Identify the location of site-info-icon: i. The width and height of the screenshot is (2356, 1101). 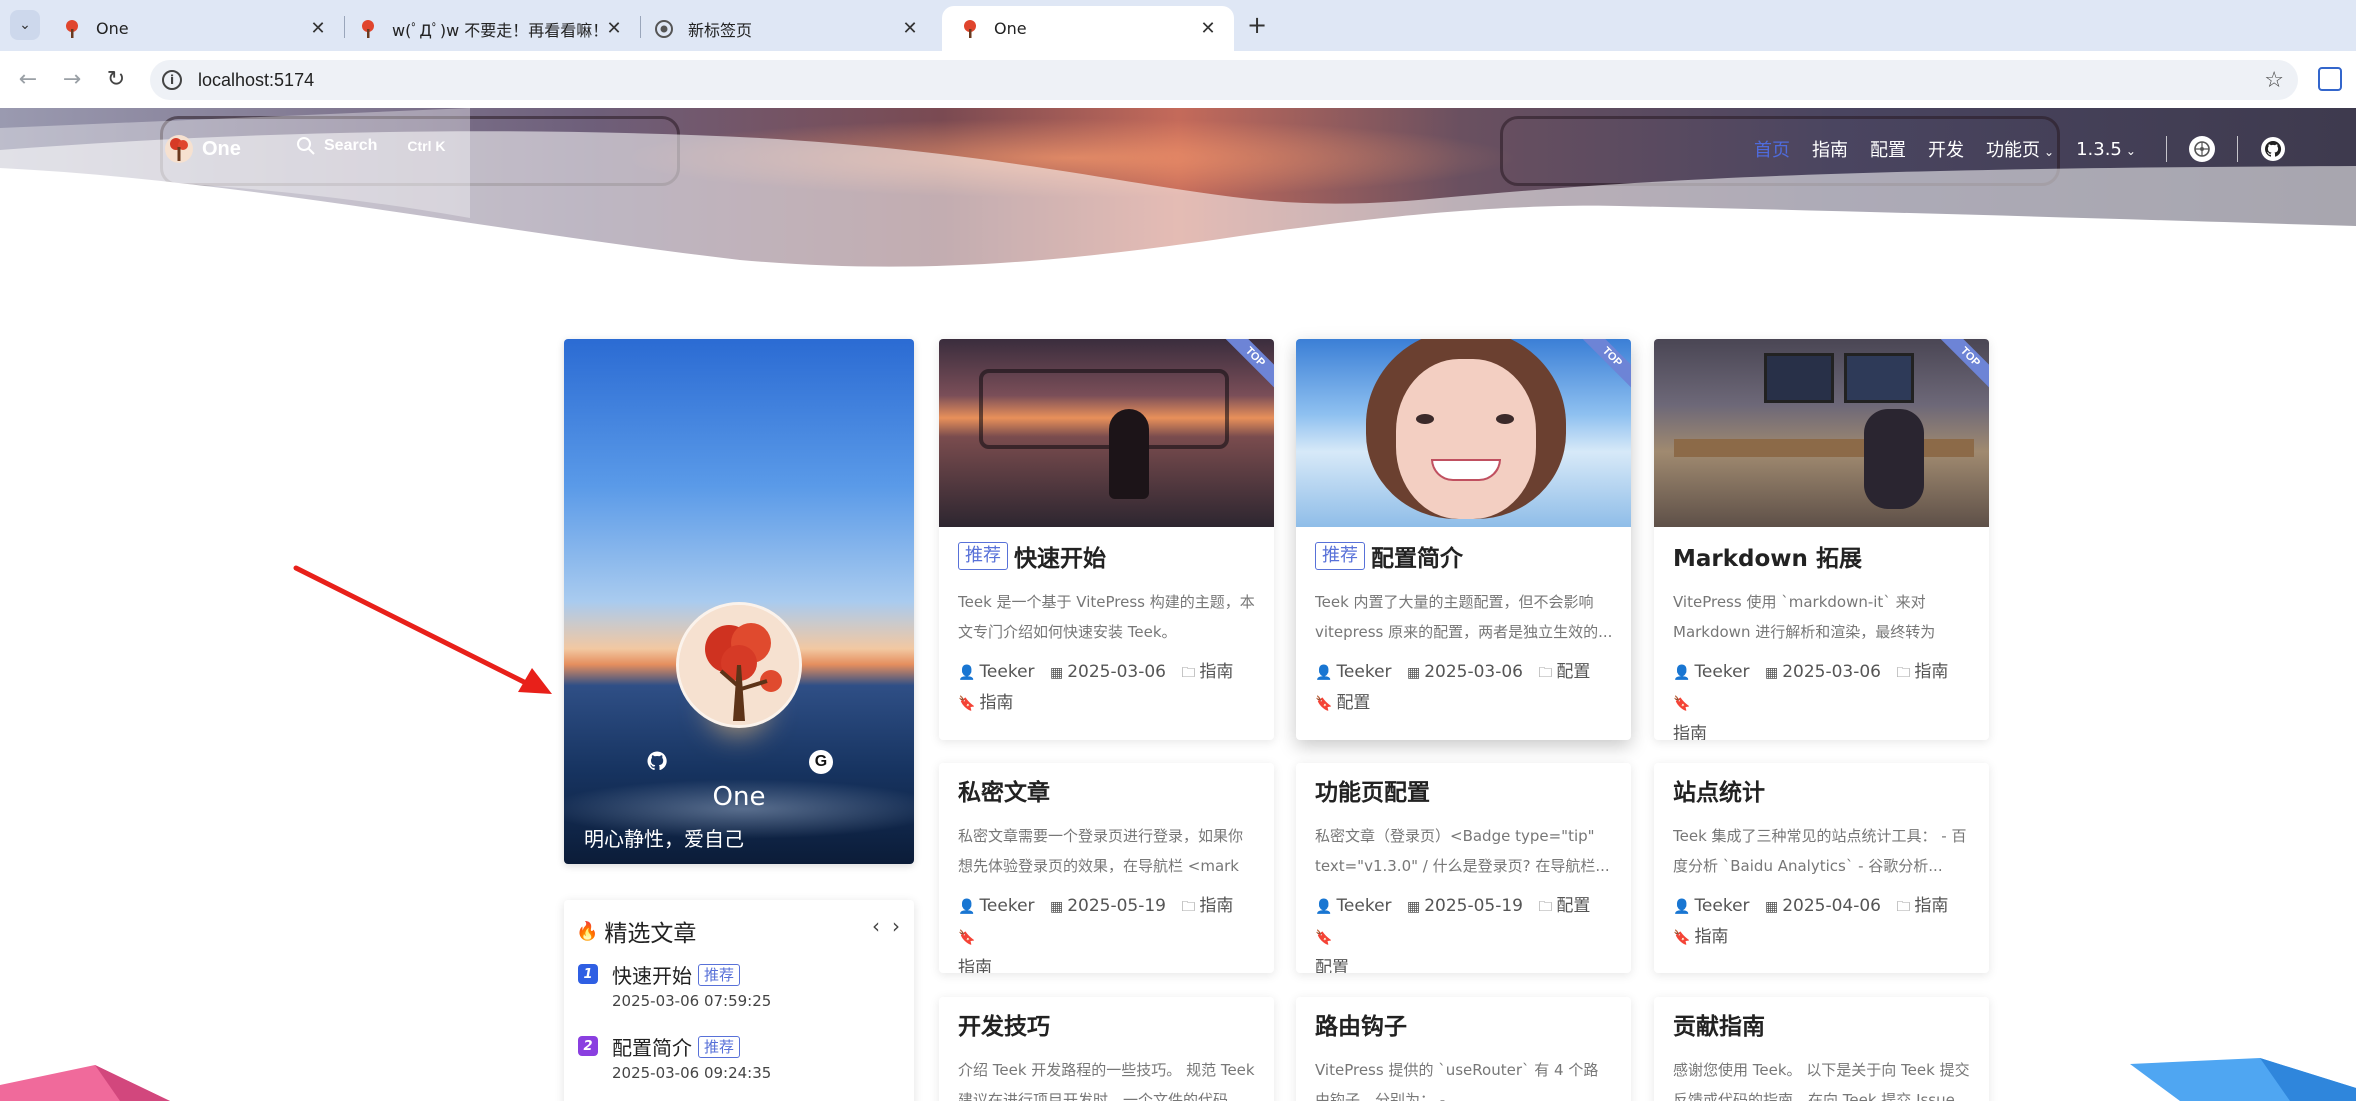
(172, 80).